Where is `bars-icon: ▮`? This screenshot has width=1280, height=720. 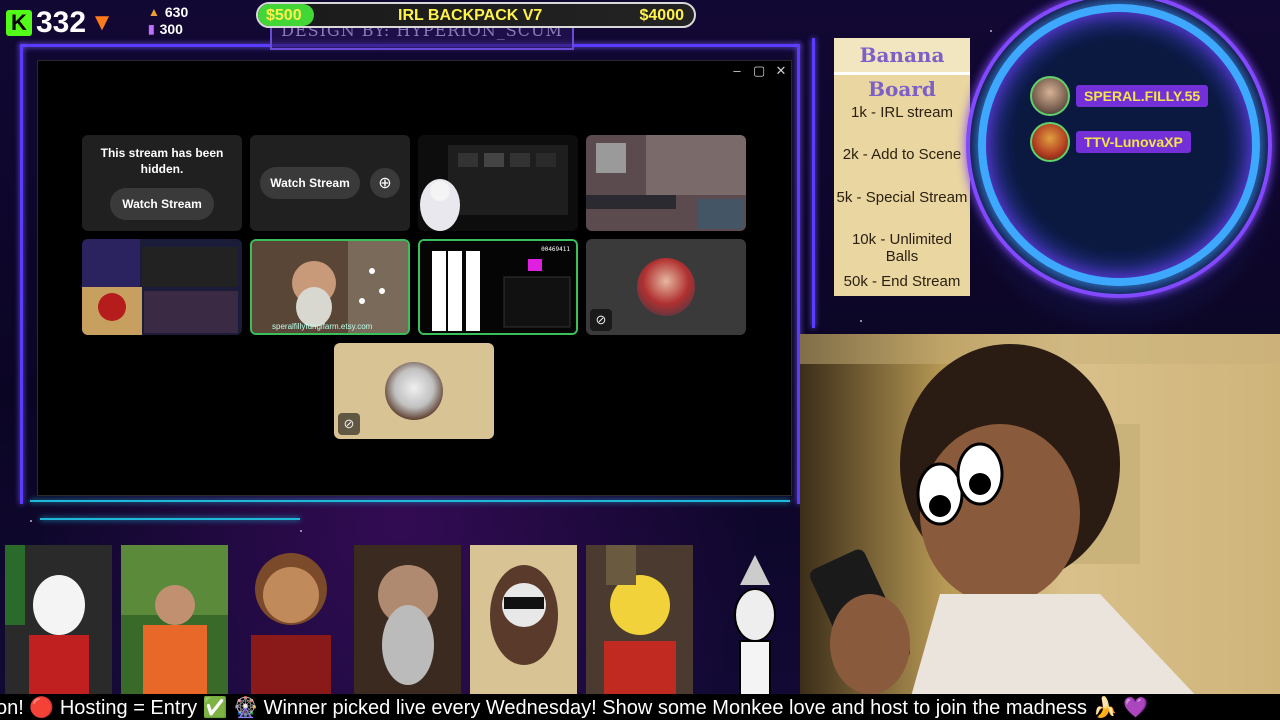 bars-icon: ▮ is located at coordinates (151, 29).